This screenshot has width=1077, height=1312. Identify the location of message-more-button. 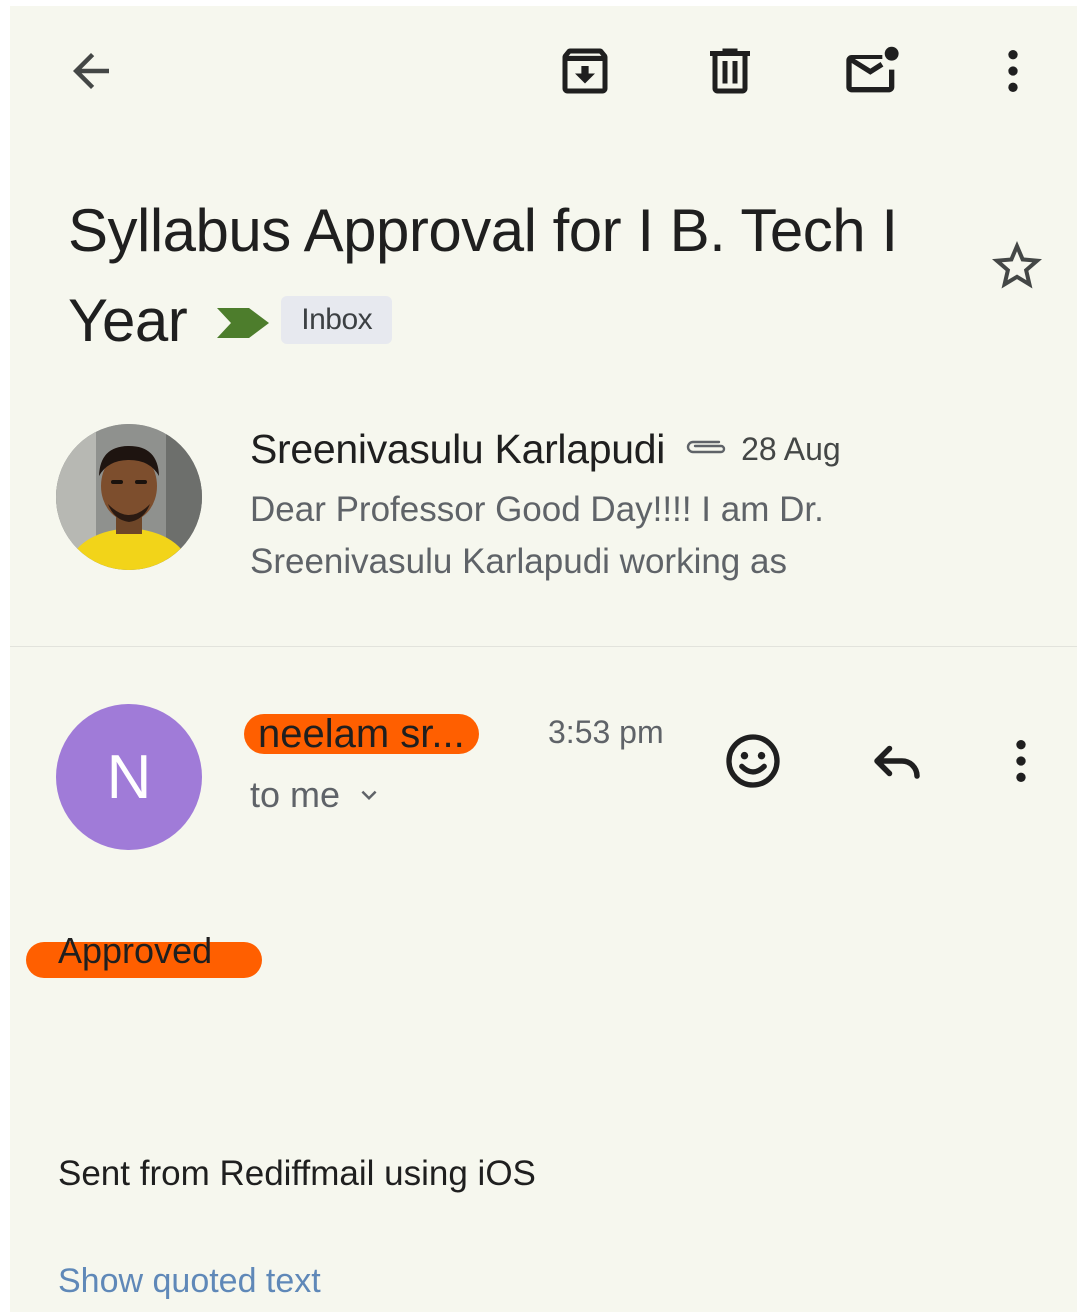
(1021, 761).